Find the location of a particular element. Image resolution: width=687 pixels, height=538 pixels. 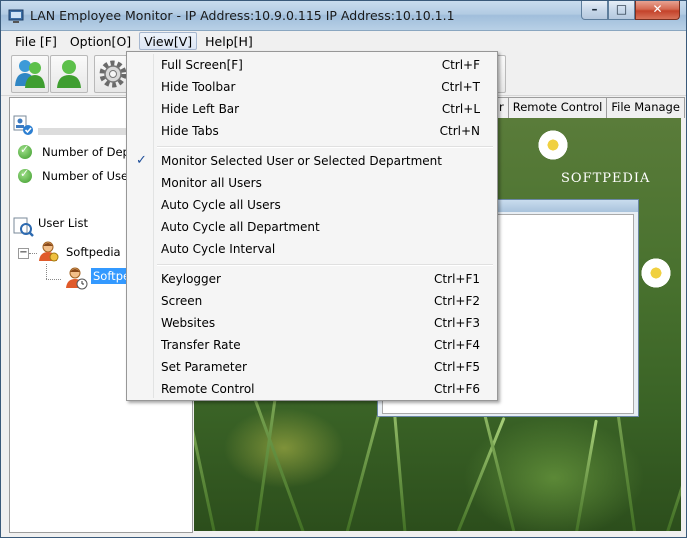

maximize-button: □ is located at coordinates (621, 10).